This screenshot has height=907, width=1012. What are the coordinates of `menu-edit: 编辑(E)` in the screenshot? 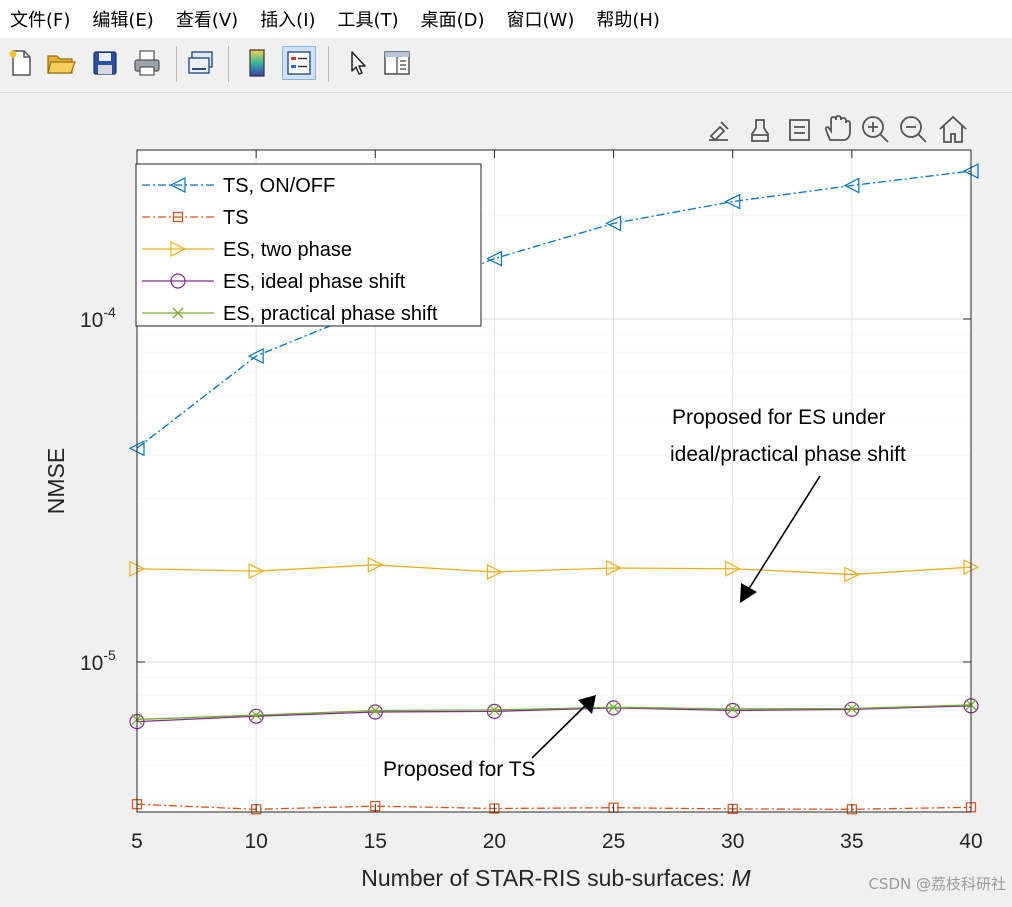 It's located at (122, 19).